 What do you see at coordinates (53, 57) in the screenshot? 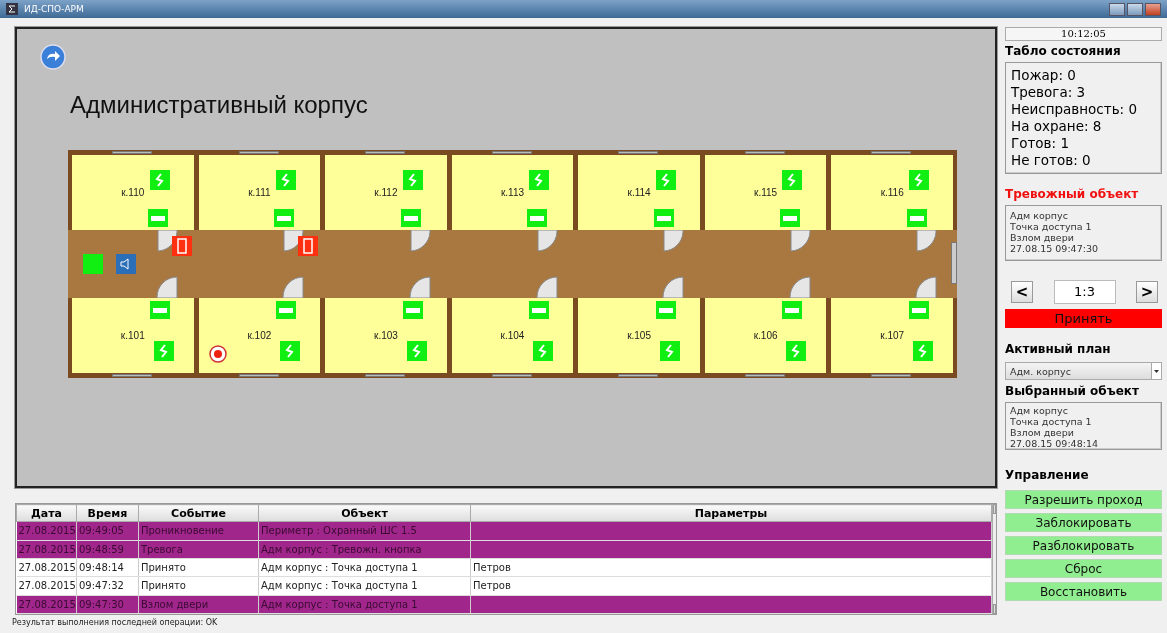
I see `back-icon` at bounding box center [53, 57].